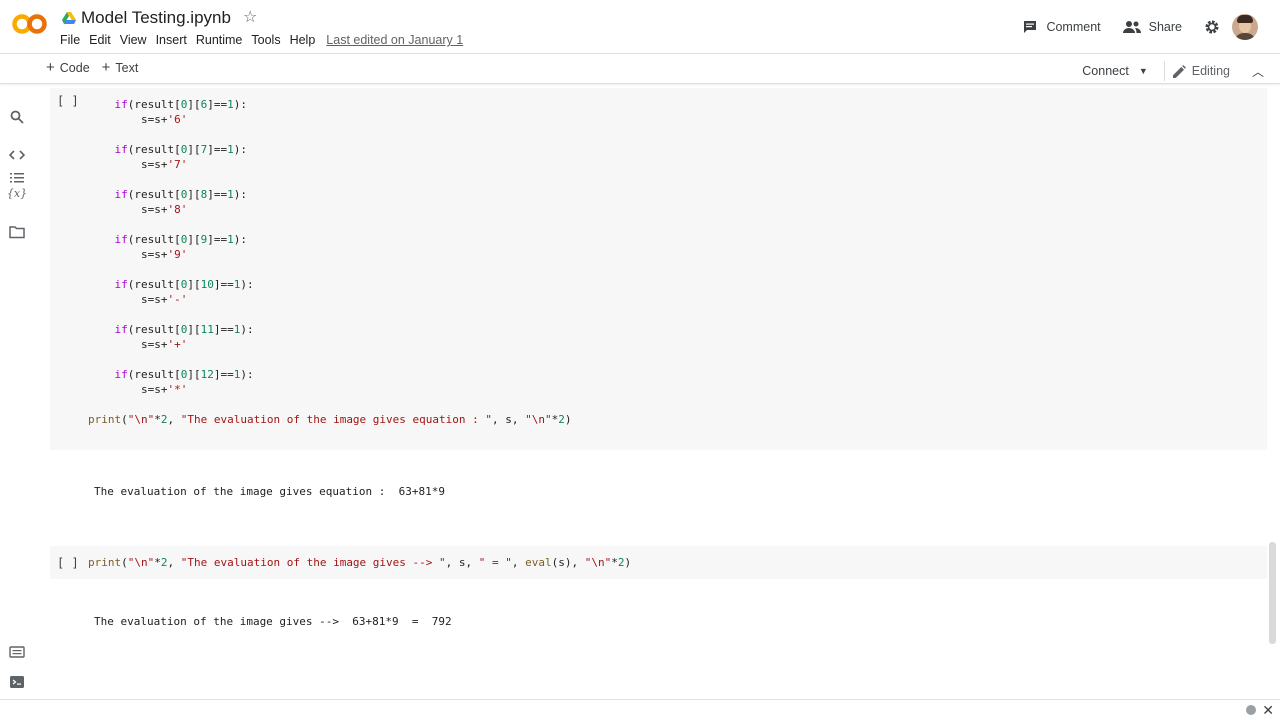  I want to click on notebook-scrollbar, so click(1272, 593).